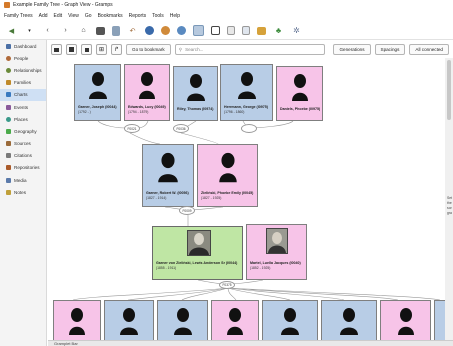 The image size is (453, 346). I want to click on person-dates: (1792 - ), so click(84, 112).